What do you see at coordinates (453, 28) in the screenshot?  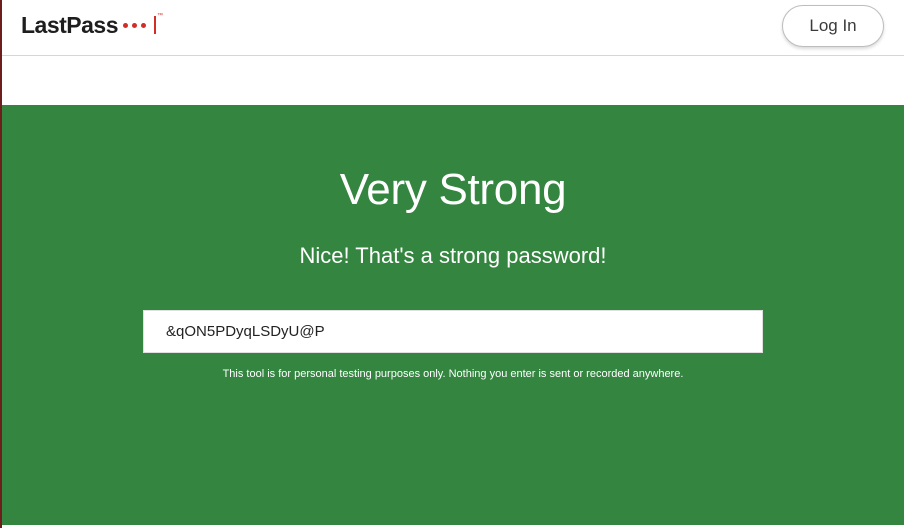 I see `site-header: LastPass ™ Log In` at bounding box center [453, 28].